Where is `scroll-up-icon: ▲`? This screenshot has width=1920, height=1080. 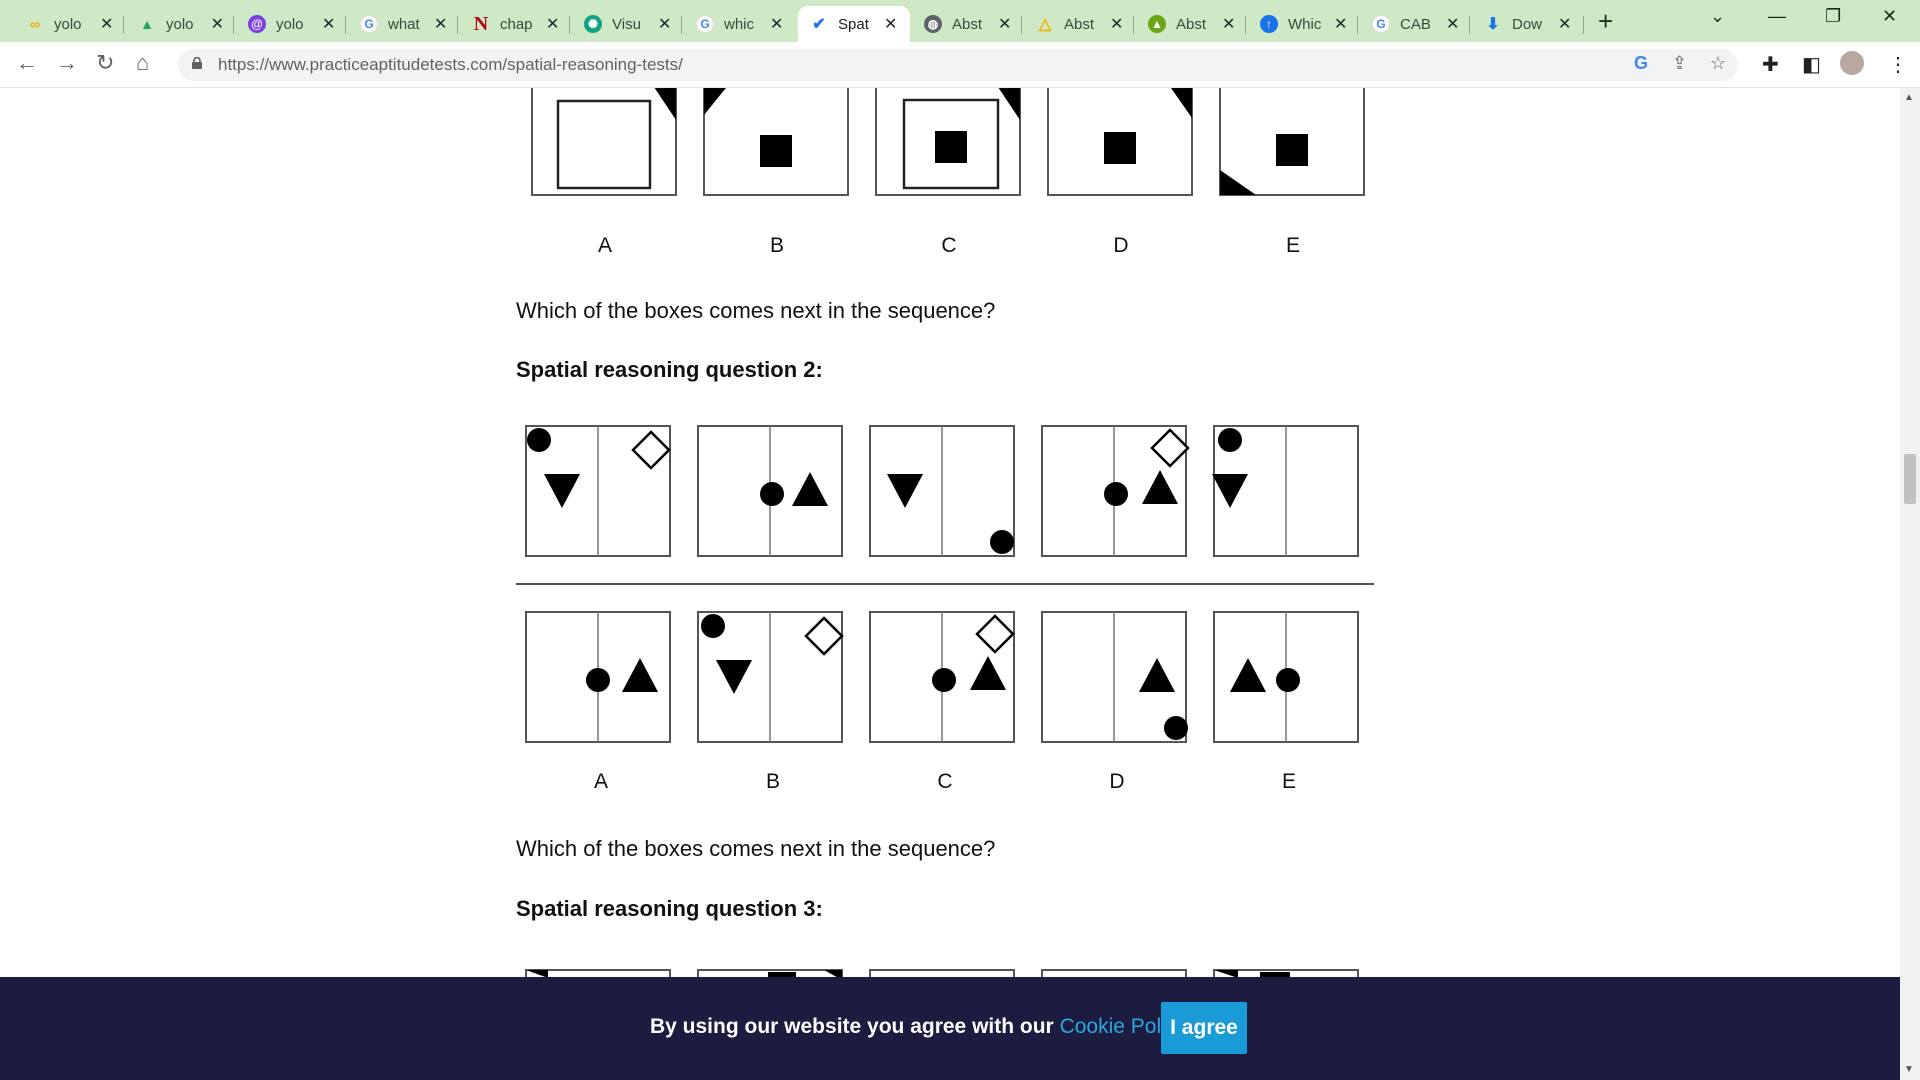
scroll-up-icon: ▲ is located at coordinates (1909, 97).